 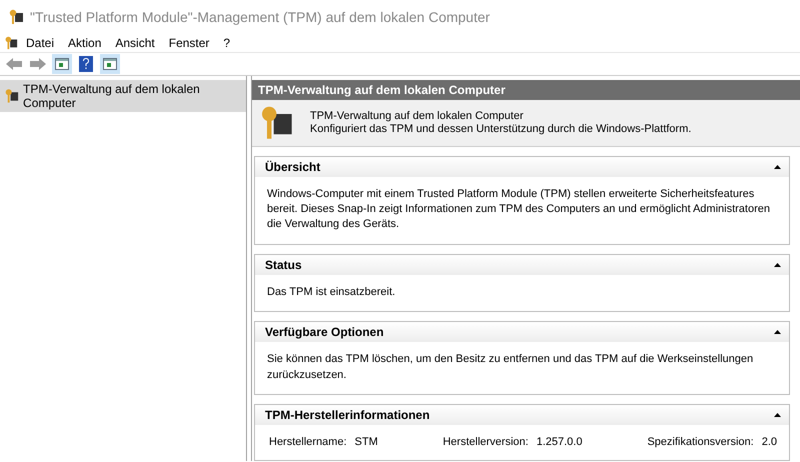 What do you see at coordinates (769, 442) in the screenshot?
I see `field-value: 2.0` at bounding box center [769, 442].